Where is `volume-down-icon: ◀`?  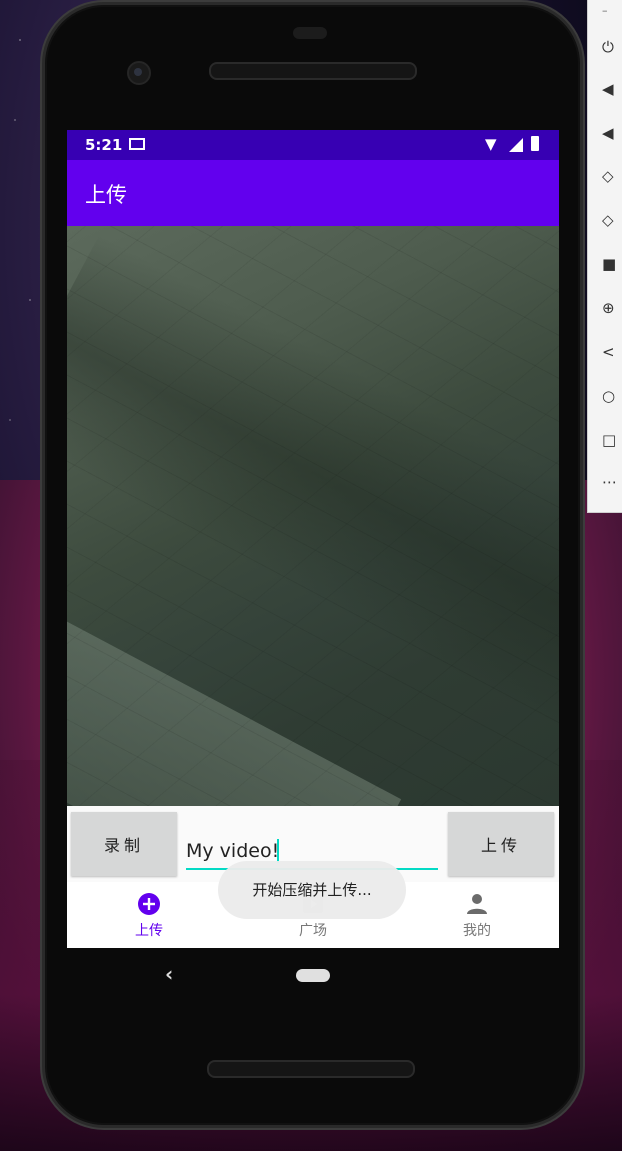 volume-down-icon: ◀ is located at coordinates (611, 133).